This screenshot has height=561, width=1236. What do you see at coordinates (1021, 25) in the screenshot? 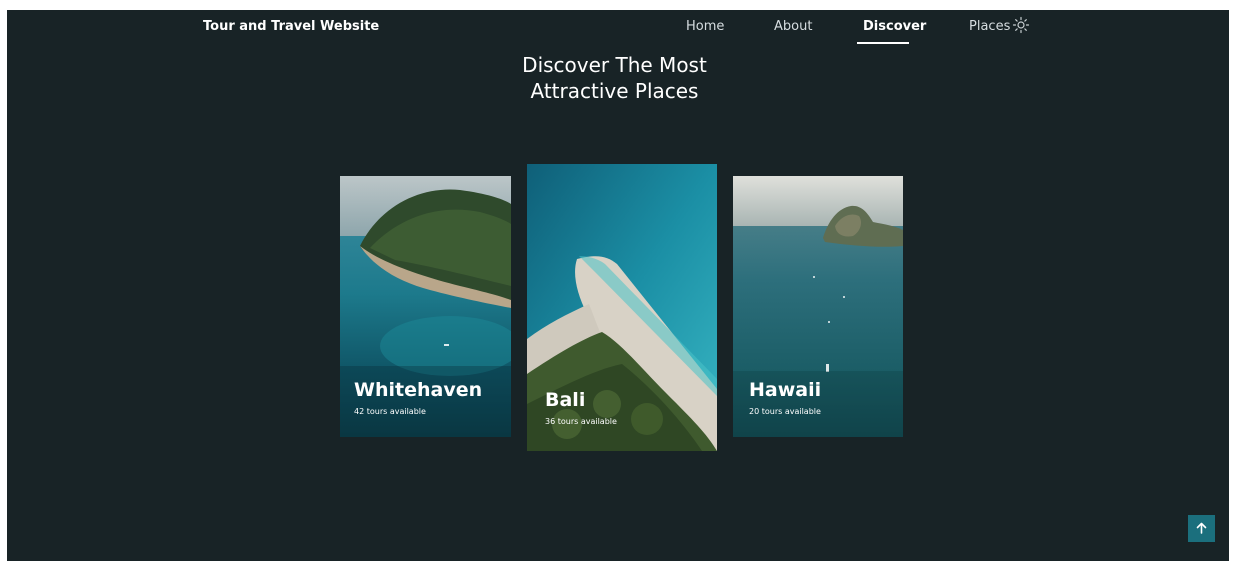
I see `sun-icon` at bounding box center [1021, 25].